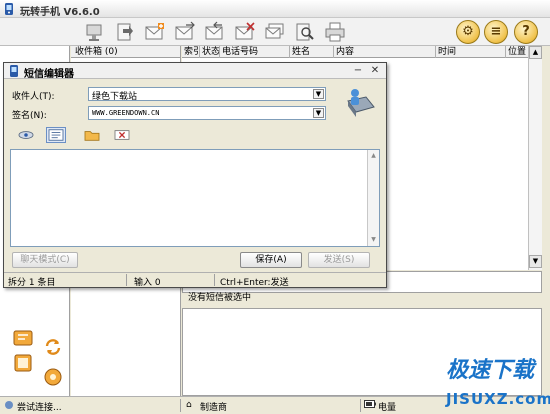 The width and height of the screenshot is (550, 414). What do you see at coordinates (526, 32) in the screenshot?
I see `help-icon: ?` at bounding box center [526, 32].